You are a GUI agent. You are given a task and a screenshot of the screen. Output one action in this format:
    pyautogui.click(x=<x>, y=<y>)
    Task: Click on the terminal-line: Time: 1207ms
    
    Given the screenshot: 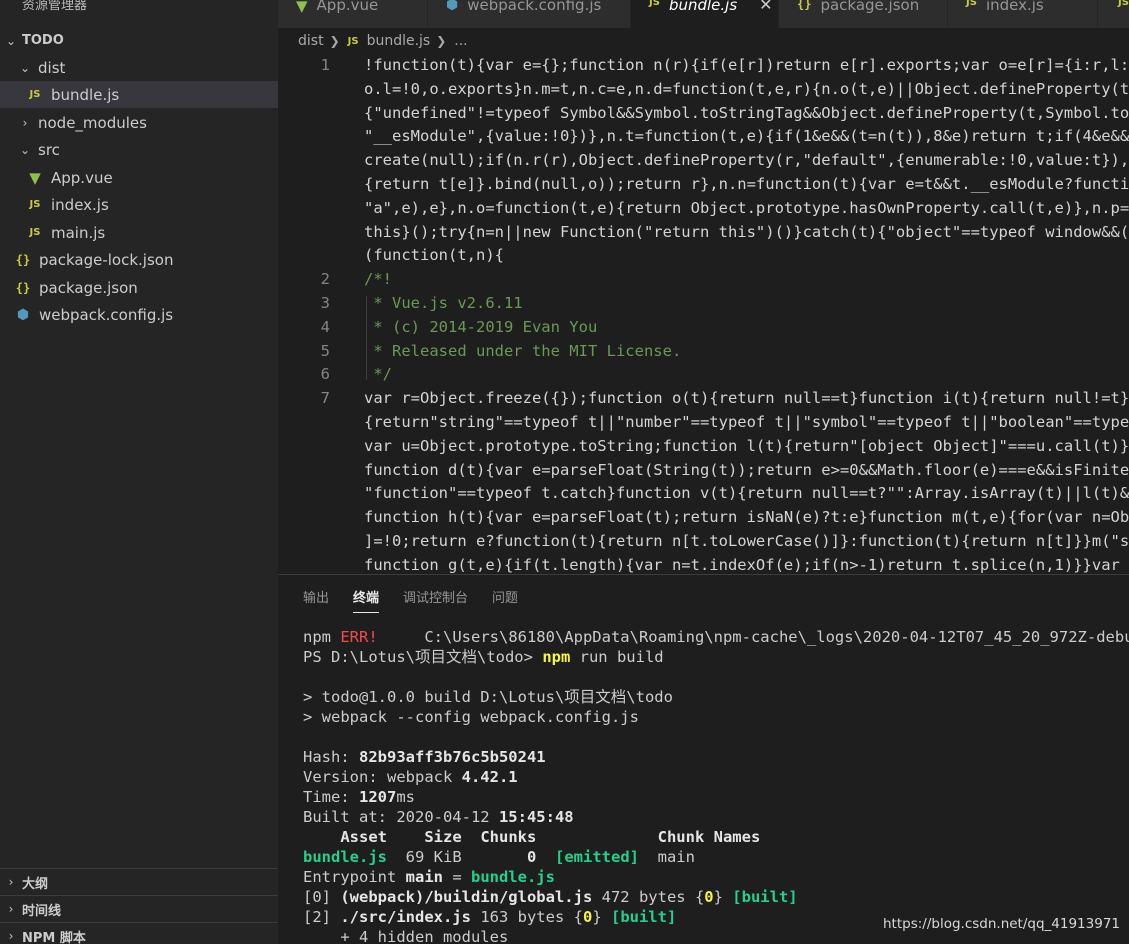 What is the action you would take?
    pyautogui.click(x=716, y=797)
    